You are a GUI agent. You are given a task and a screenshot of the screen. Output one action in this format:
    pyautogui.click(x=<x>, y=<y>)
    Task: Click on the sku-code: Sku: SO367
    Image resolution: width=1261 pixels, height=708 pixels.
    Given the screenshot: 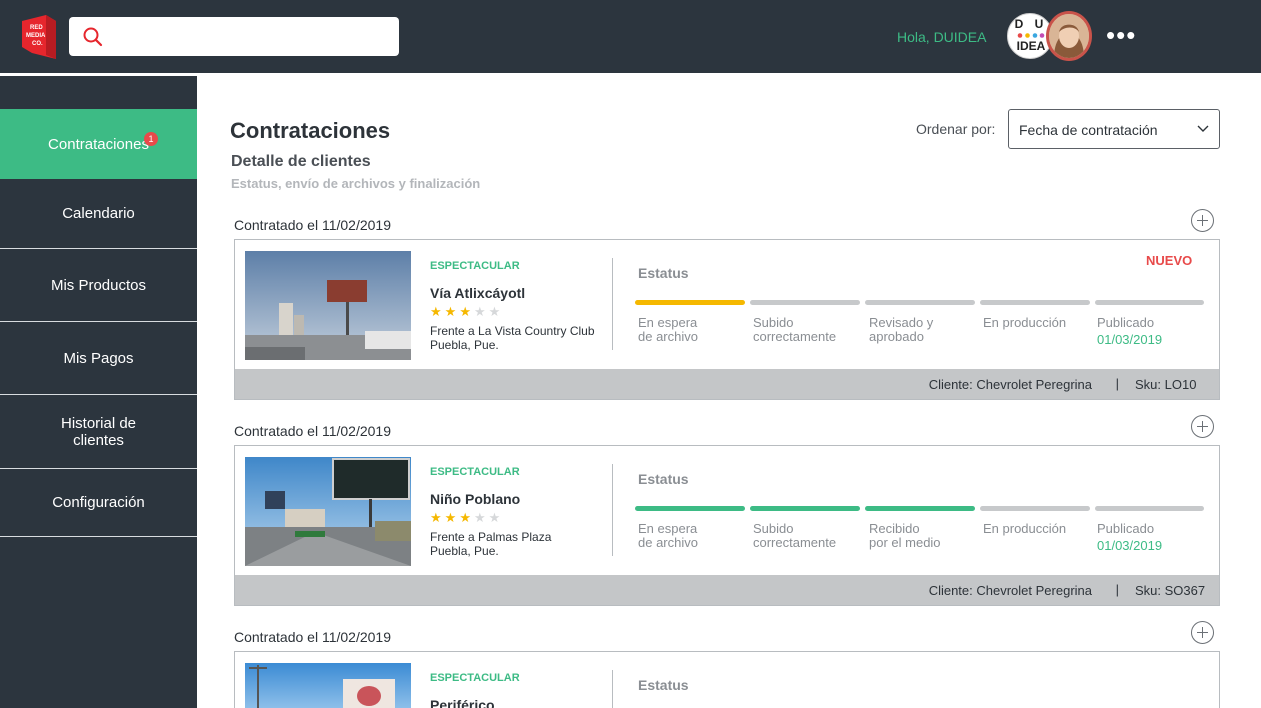 What is the action you would take?
    pyautogui.click(x=1170, y=590)
    